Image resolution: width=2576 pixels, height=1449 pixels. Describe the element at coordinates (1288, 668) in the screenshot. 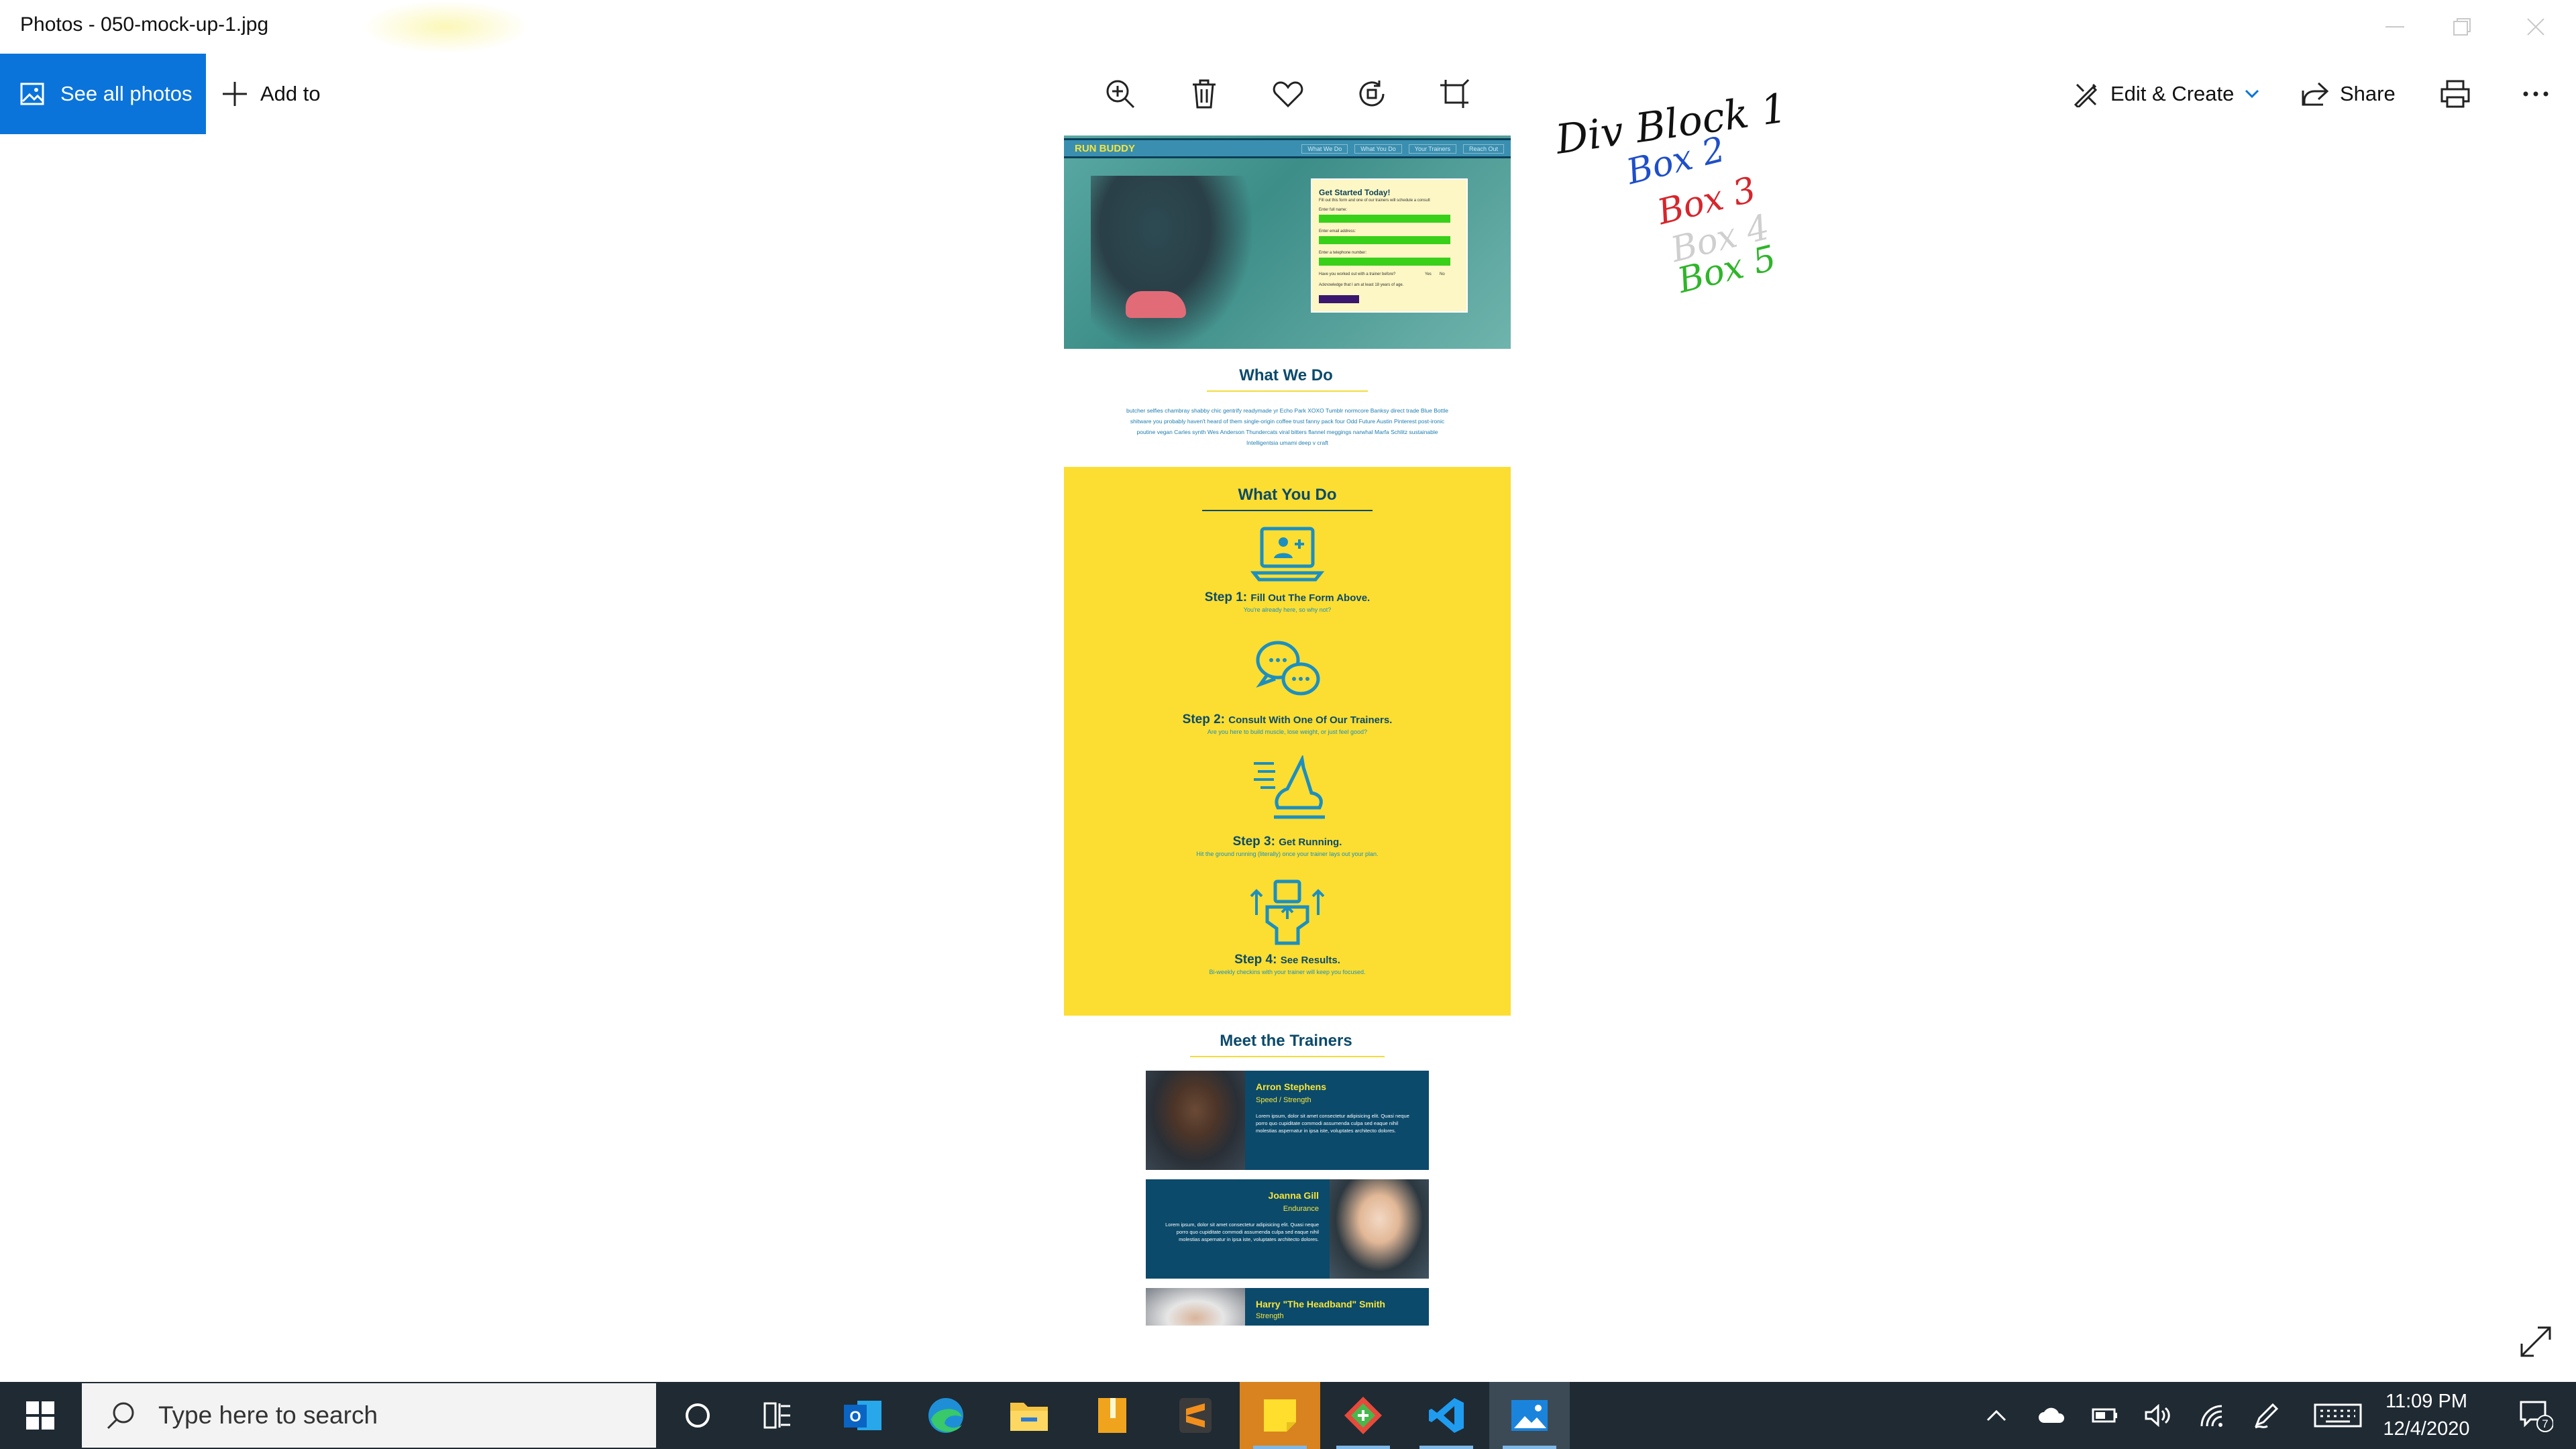

I see `chat-bubbles-icon` at that location.